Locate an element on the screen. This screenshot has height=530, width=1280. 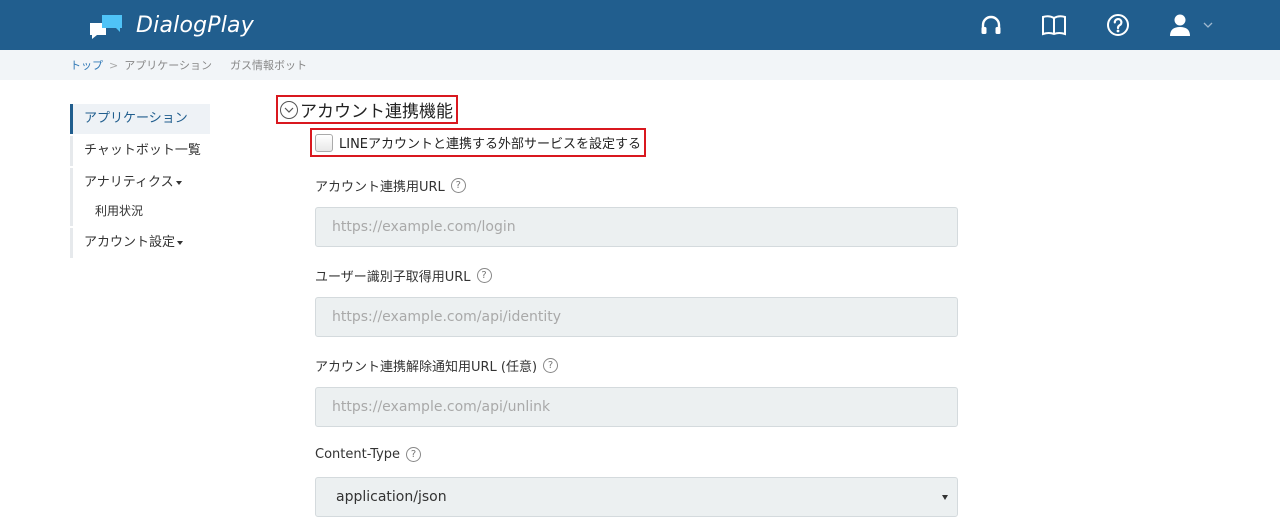
linking-url-input is located at coordinates (636, 227).